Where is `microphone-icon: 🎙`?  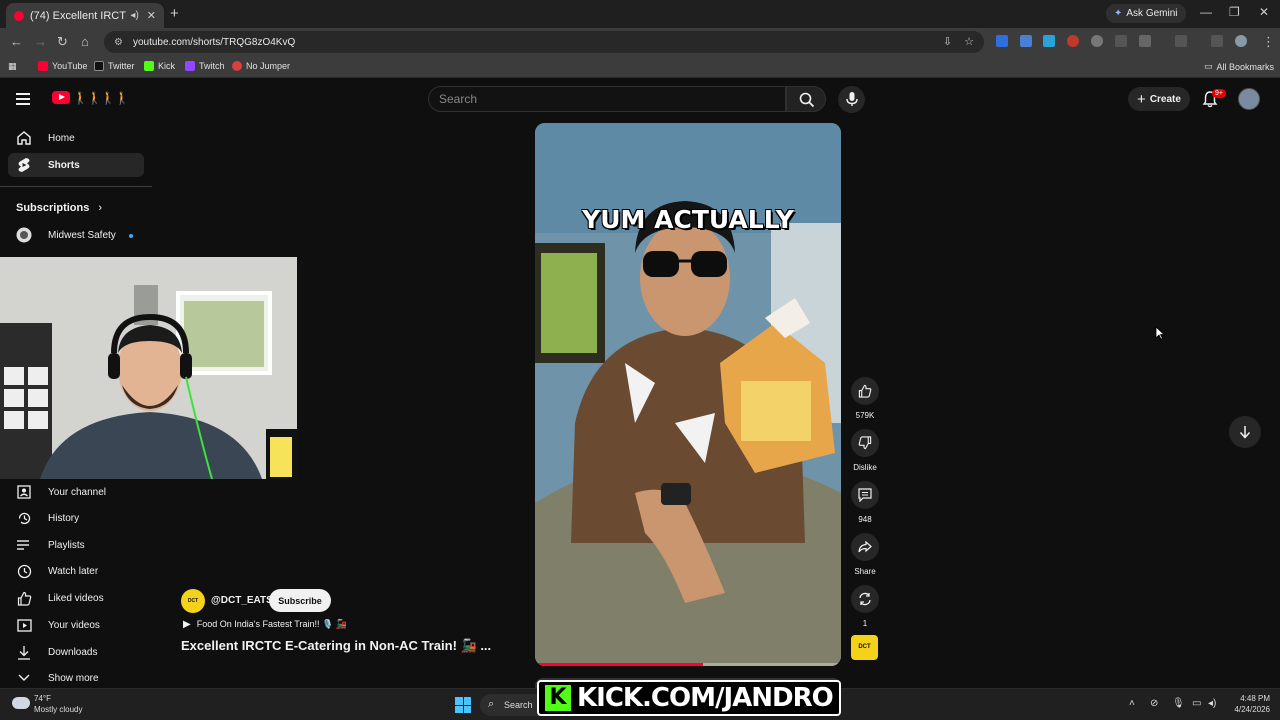 microphone-icon: 🎙 is located at coordinates (1178, 703).